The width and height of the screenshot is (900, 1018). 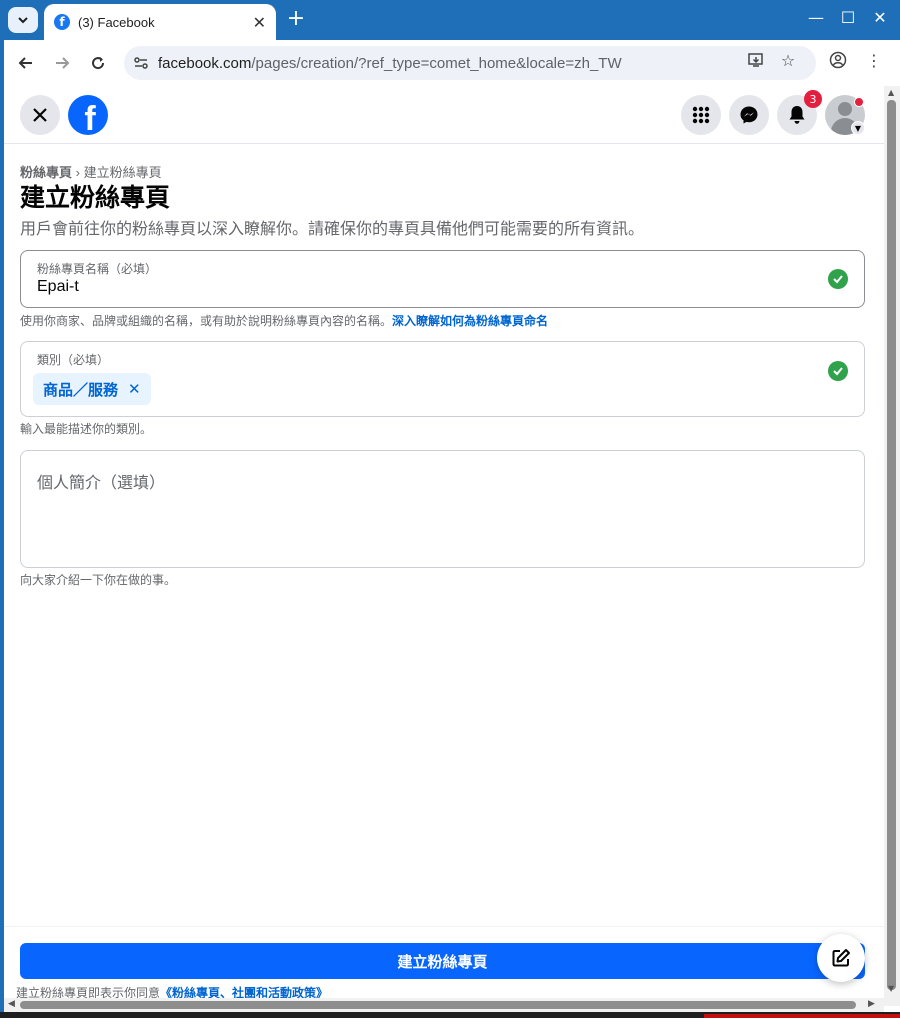 I want to click on horizontal-scroll-thumb, so click(x=438, y=1005).